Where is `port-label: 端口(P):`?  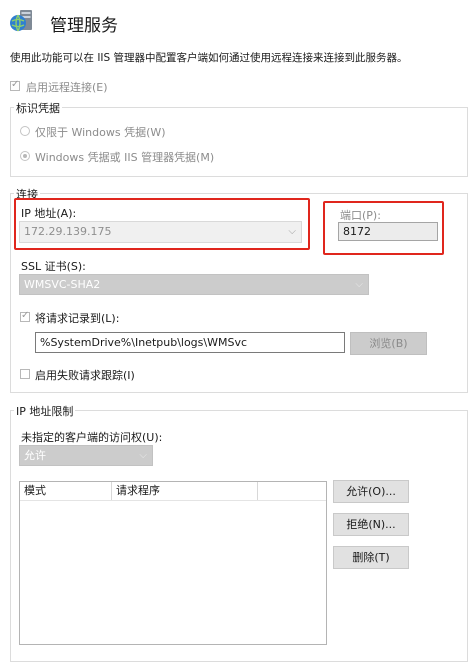 port-label: 端口(P): is located at coordinates (360, 215).